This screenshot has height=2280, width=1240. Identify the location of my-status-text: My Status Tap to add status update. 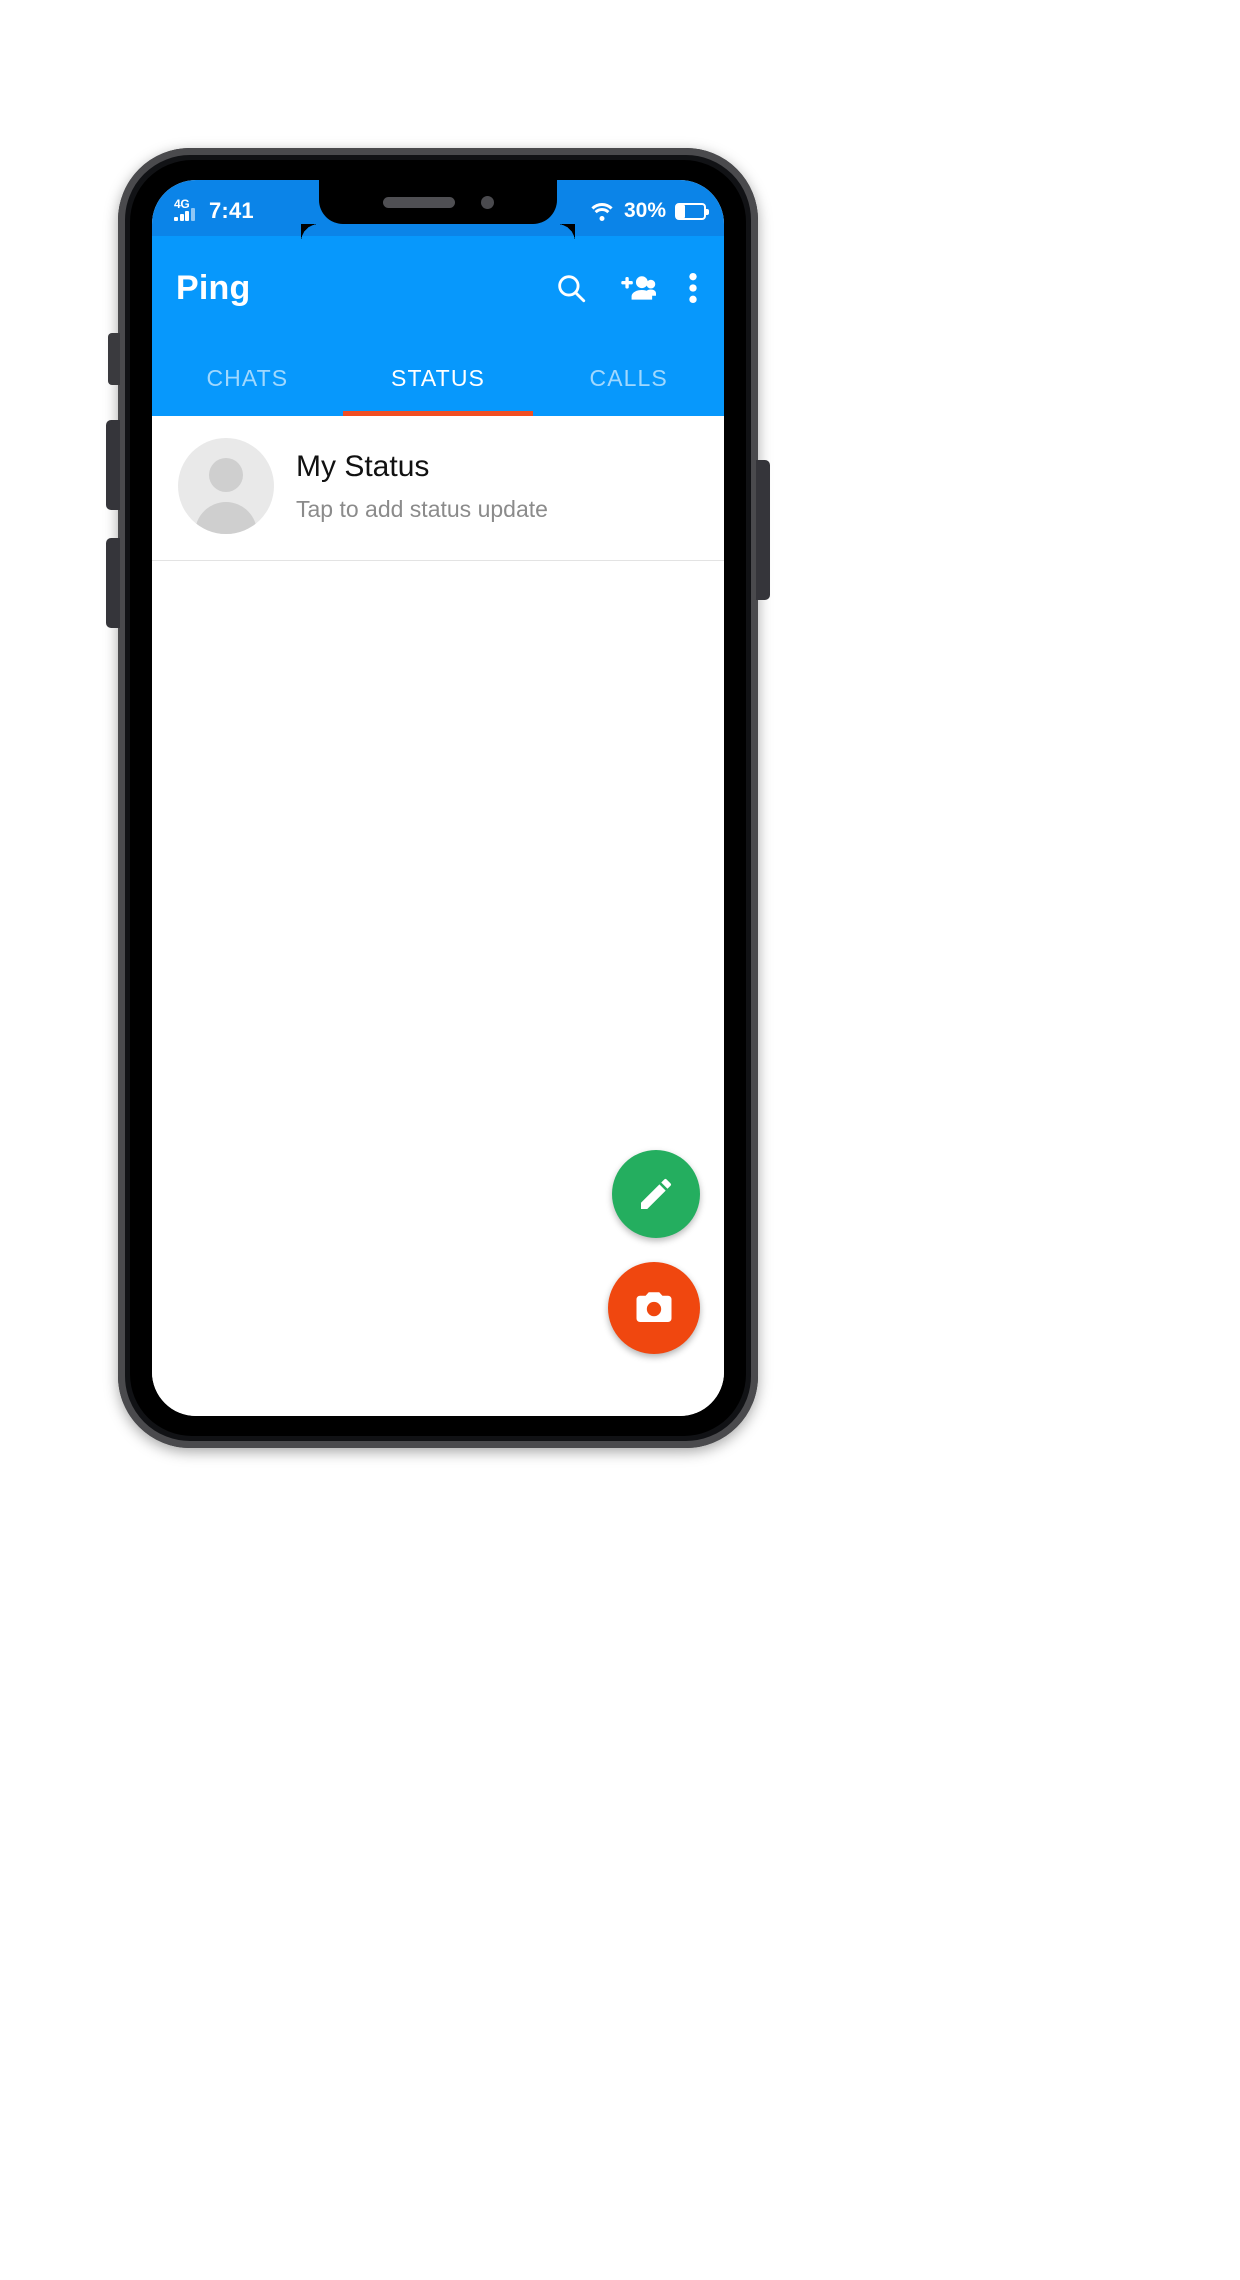
(422, 486).